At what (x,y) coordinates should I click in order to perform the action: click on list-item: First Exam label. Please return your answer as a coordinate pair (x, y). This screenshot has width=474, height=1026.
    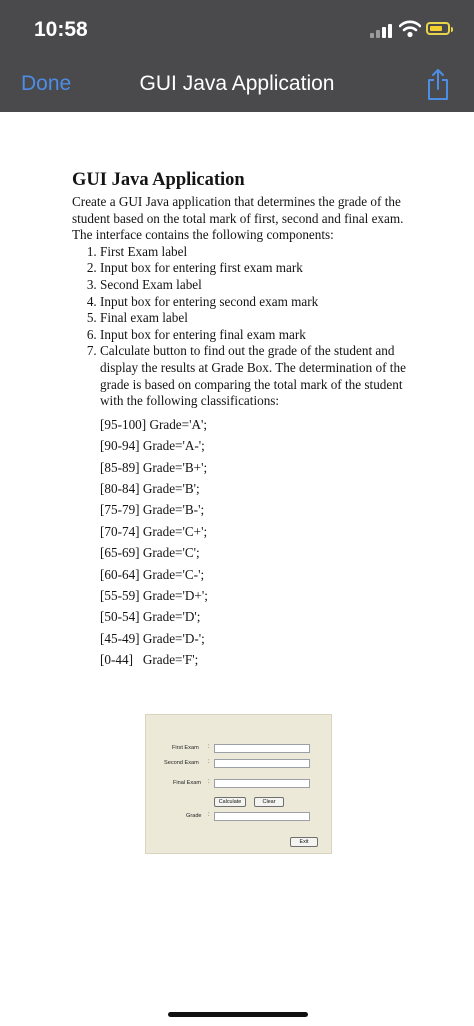
    Looking at the image, I should click on (256, 252).